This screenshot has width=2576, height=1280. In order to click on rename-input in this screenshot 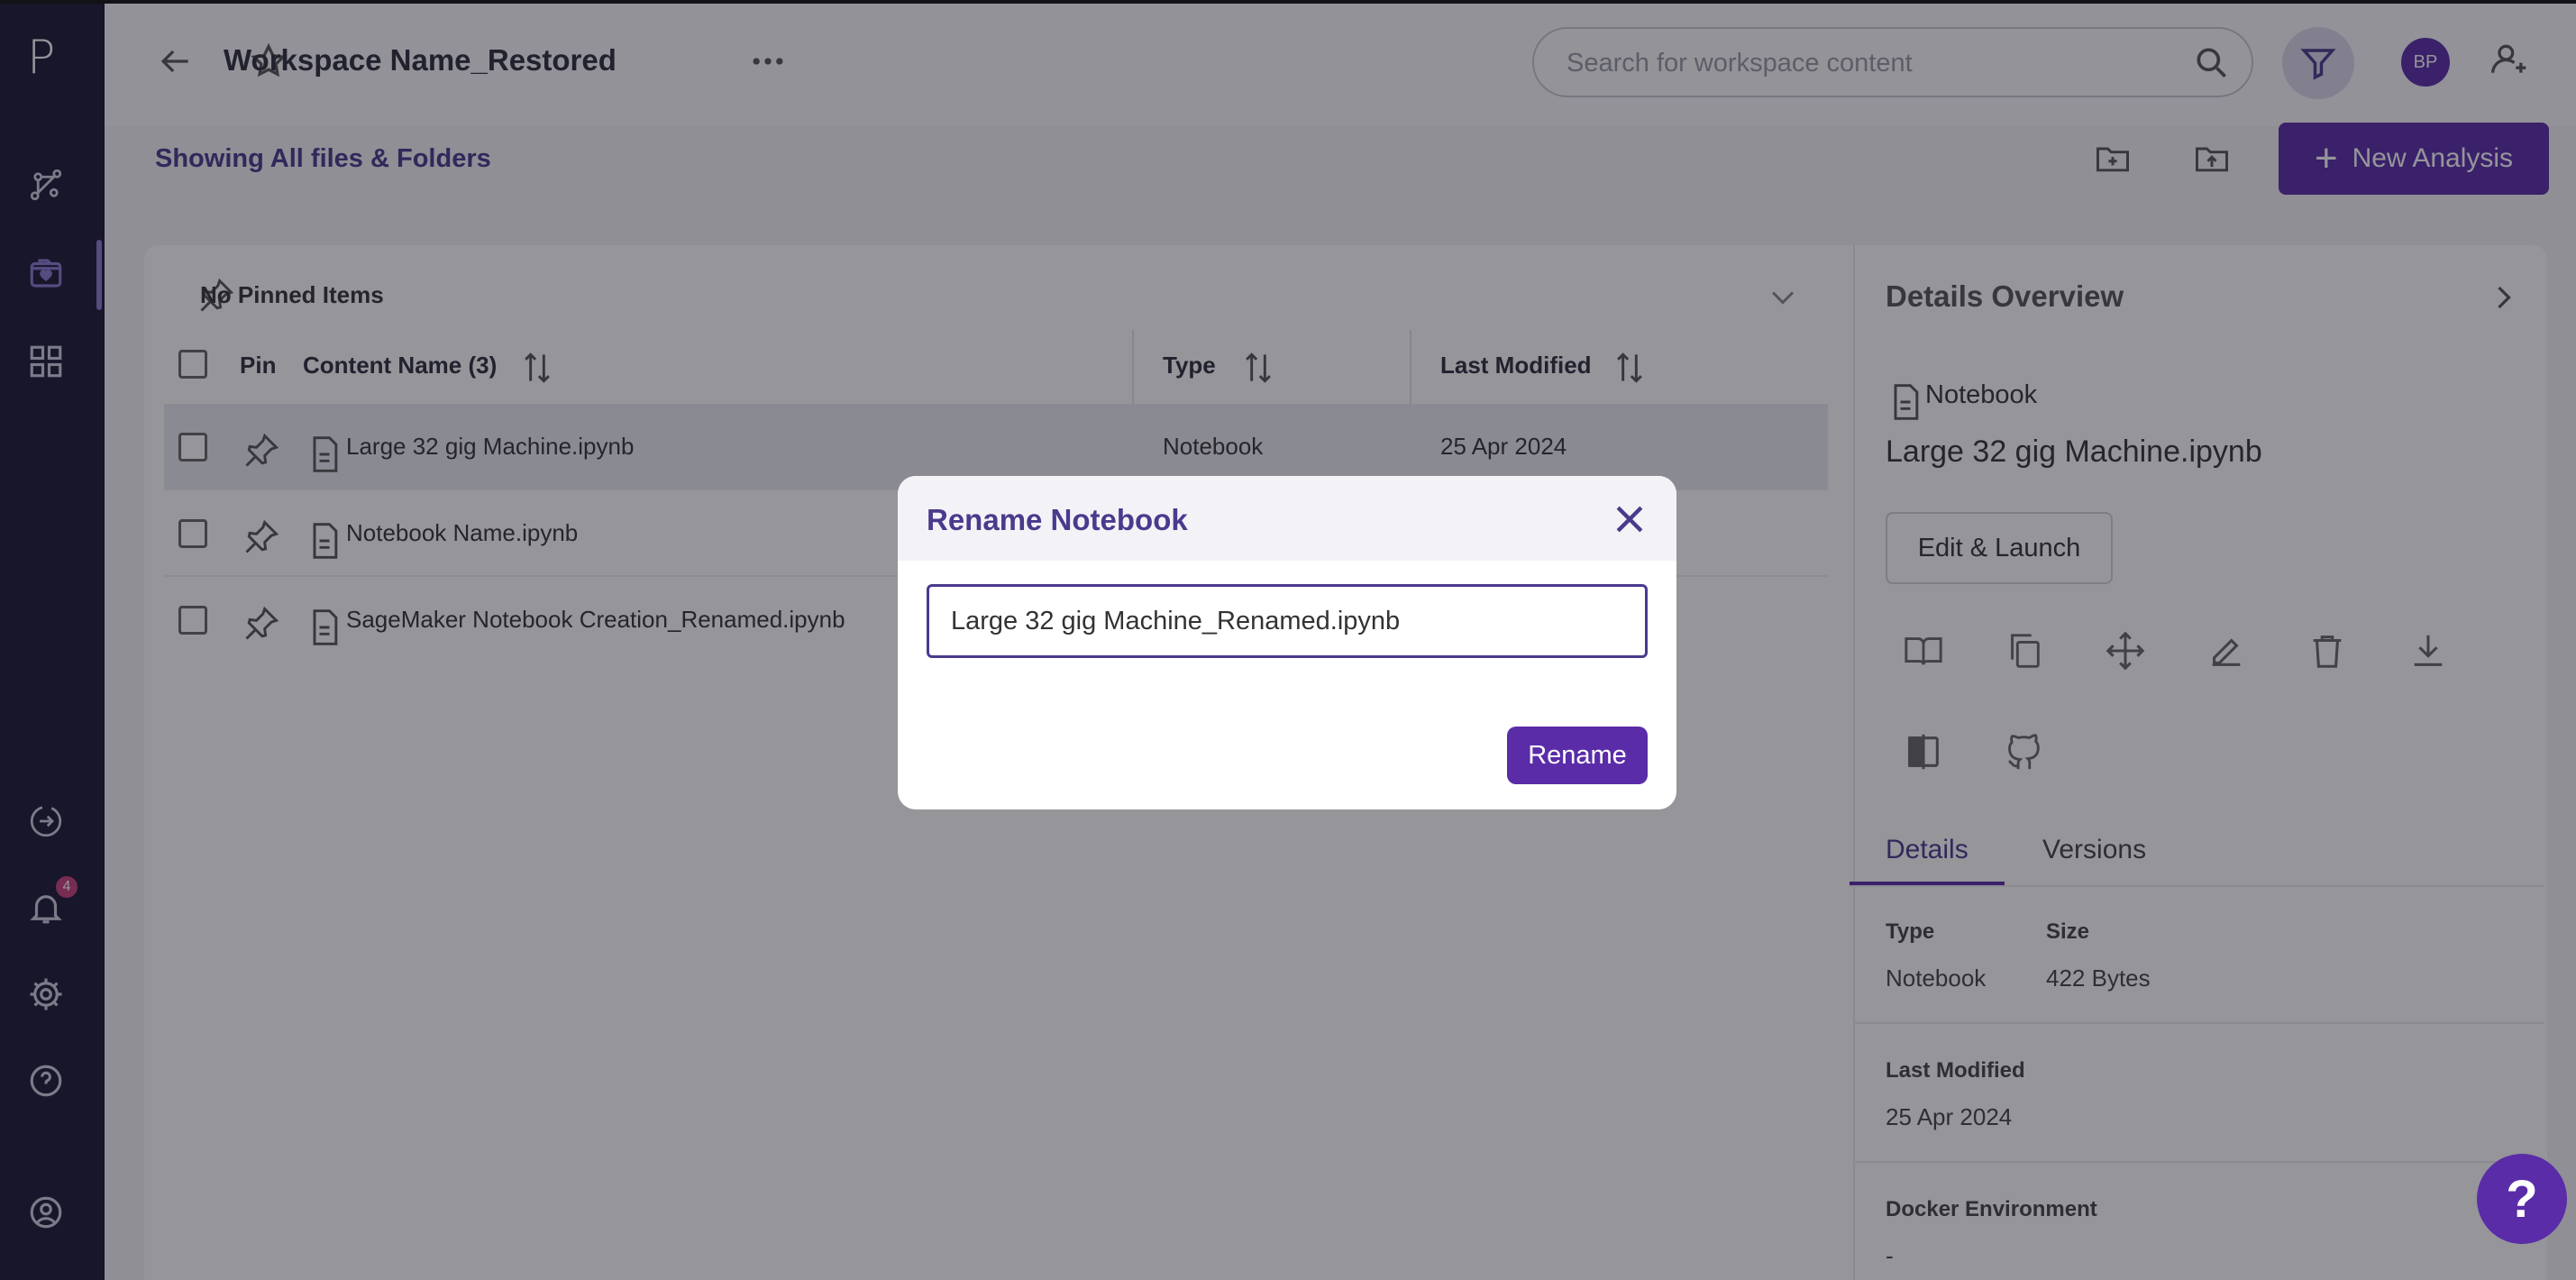, I will do `click(1287, 621)`.